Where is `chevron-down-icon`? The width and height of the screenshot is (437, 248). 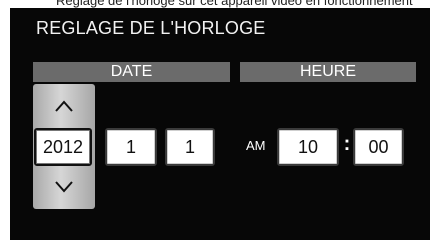
chevron-down-icon is located at coordinates (64, 187).